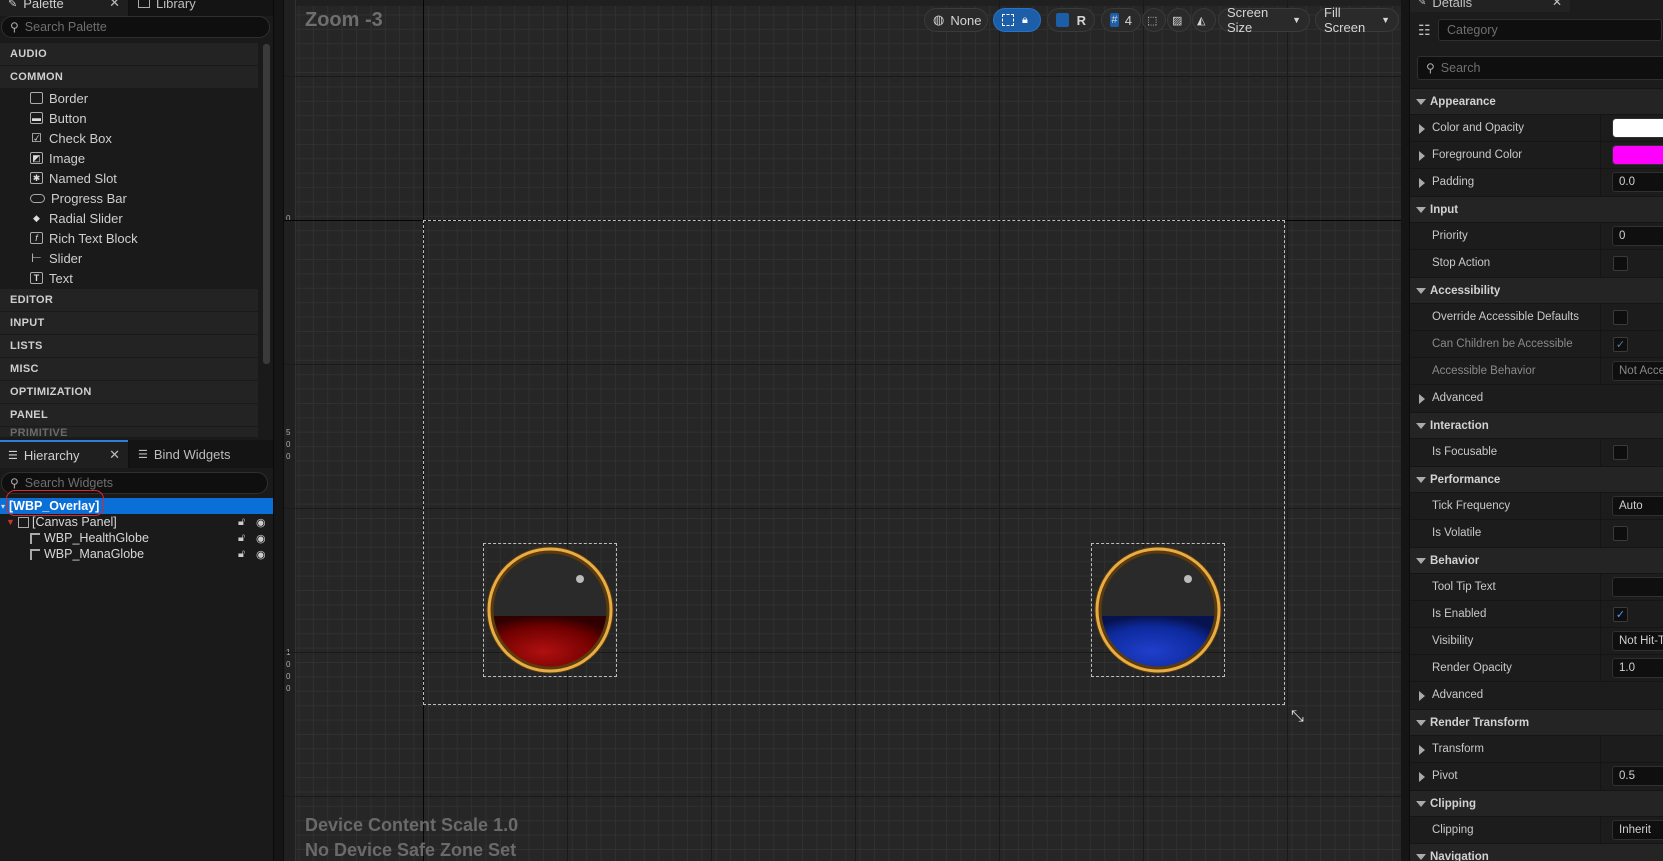  Describe the element at coordinates (266, 204) in the screenshot. I see `palette-scrollbar` at that location.